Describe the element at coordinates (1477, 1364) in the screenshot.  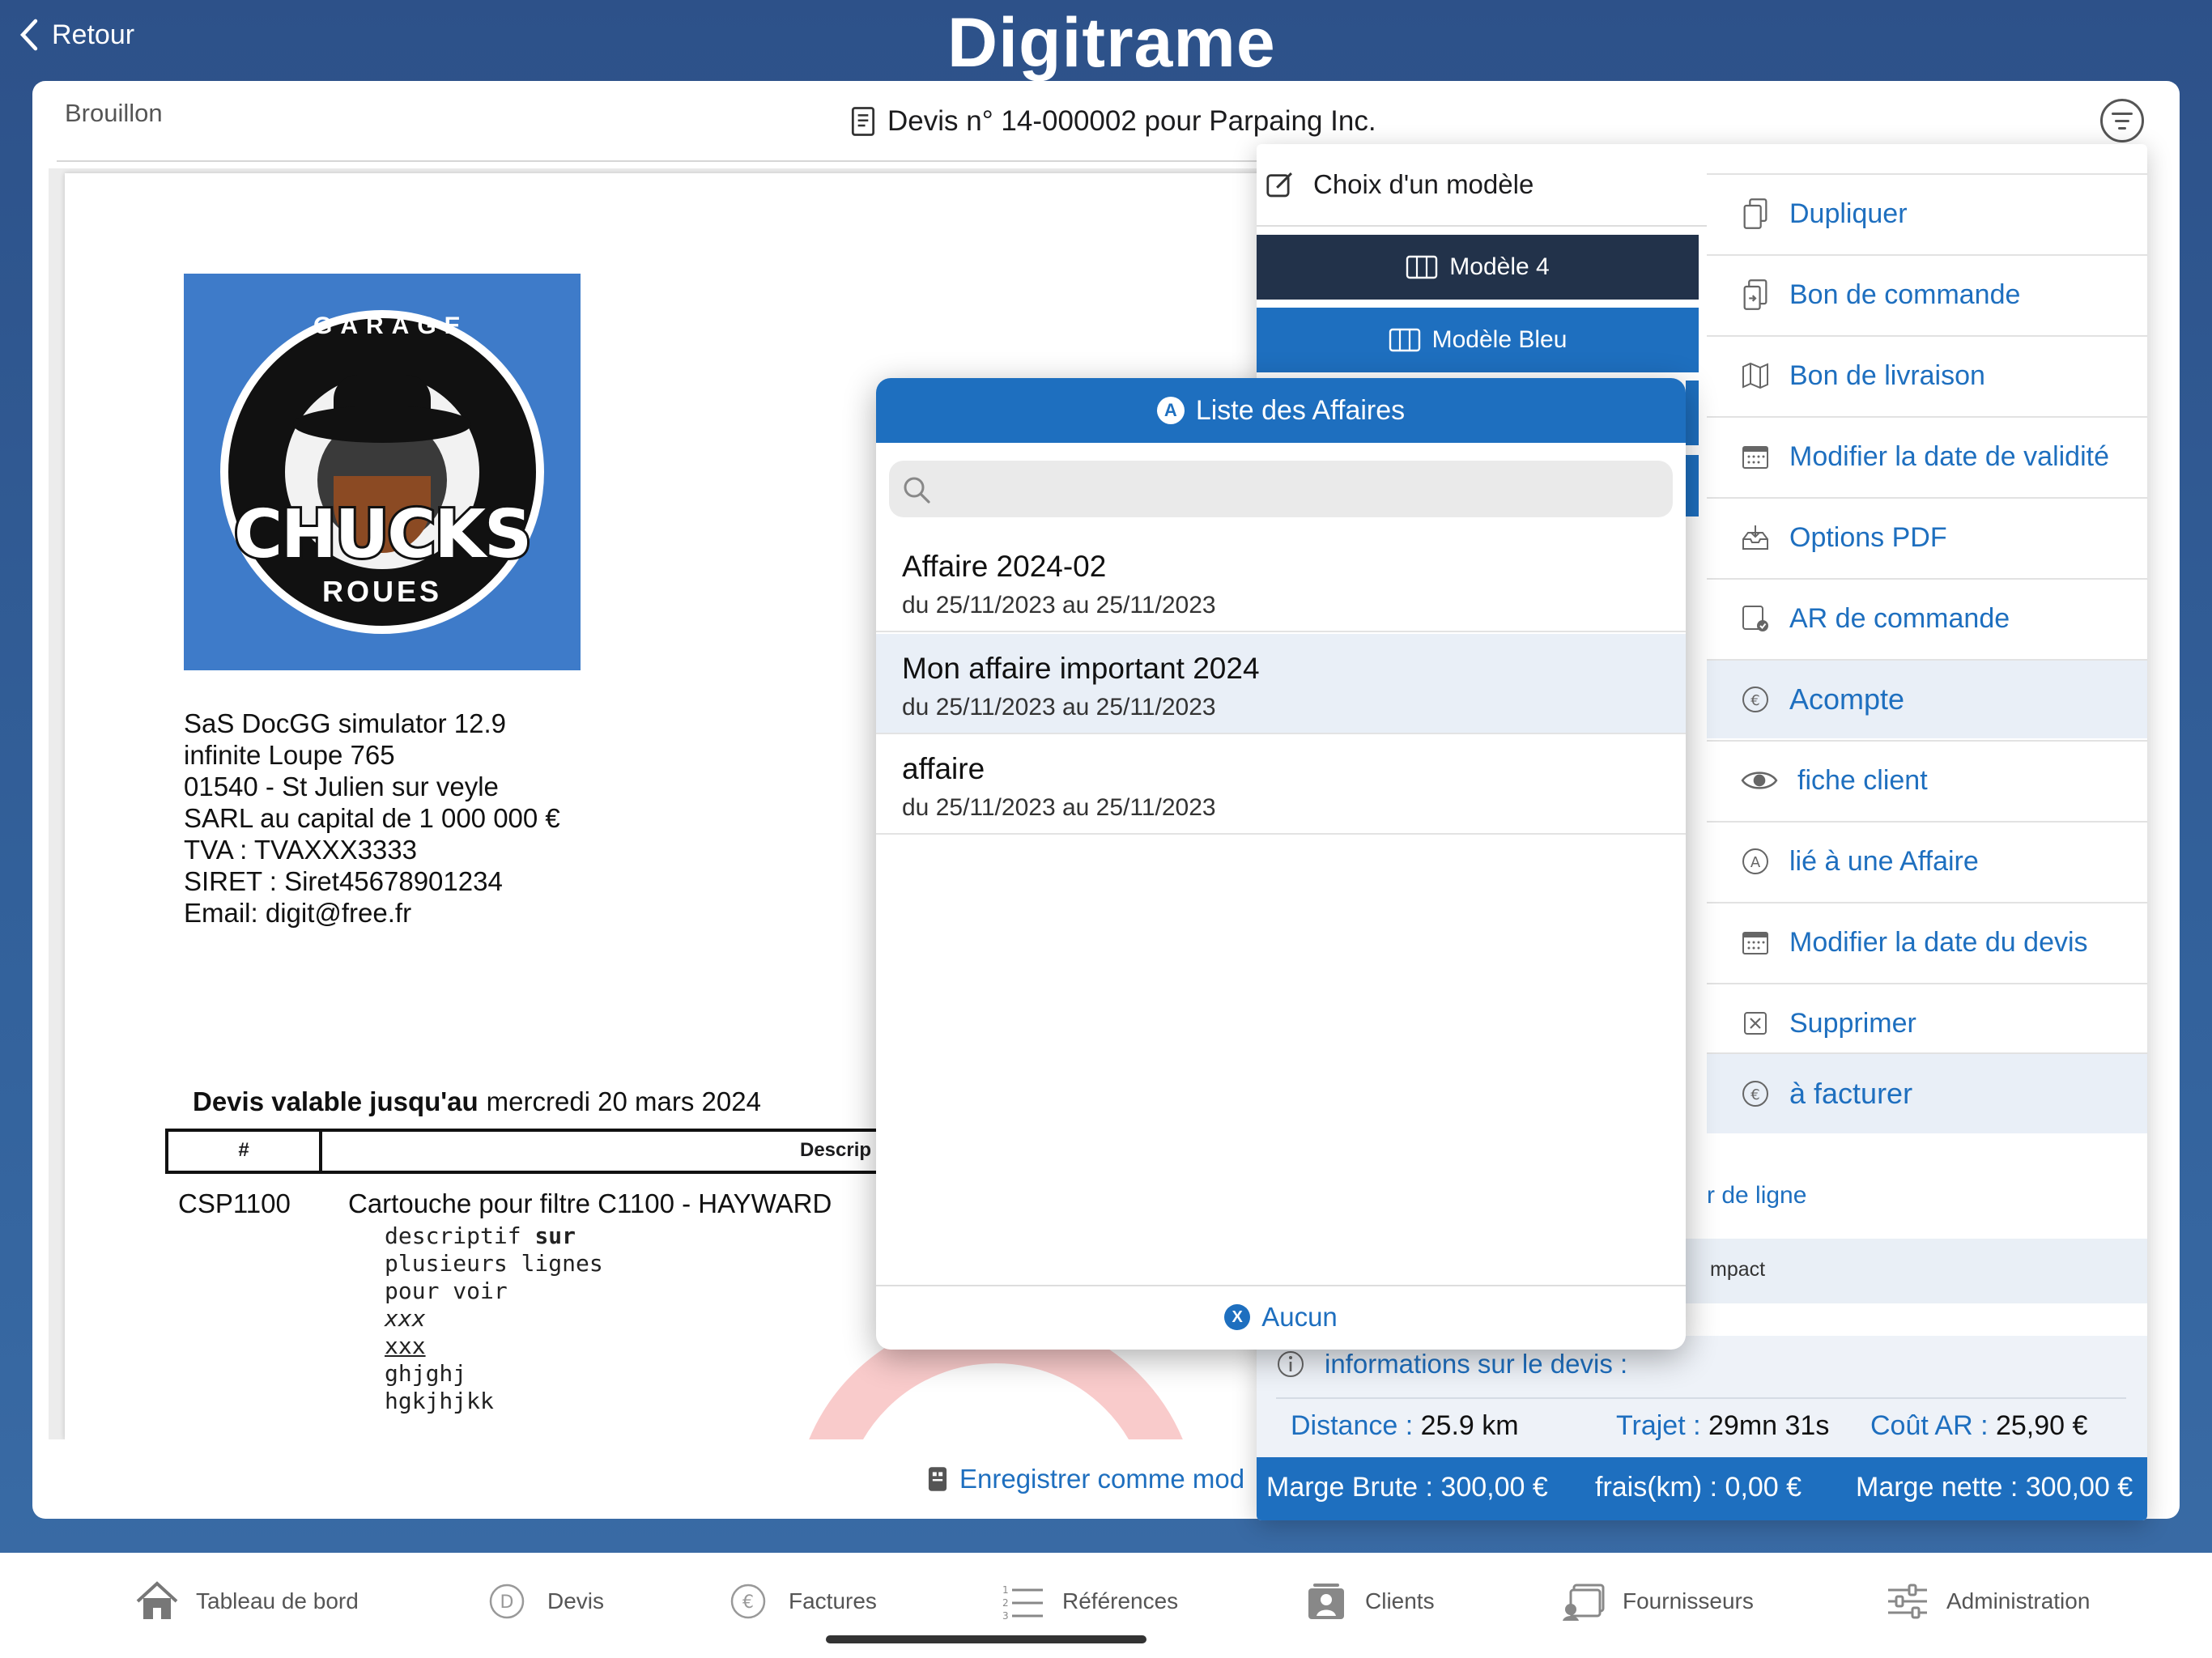
I see `quote-info-label: informations sur le devis :` at that location.